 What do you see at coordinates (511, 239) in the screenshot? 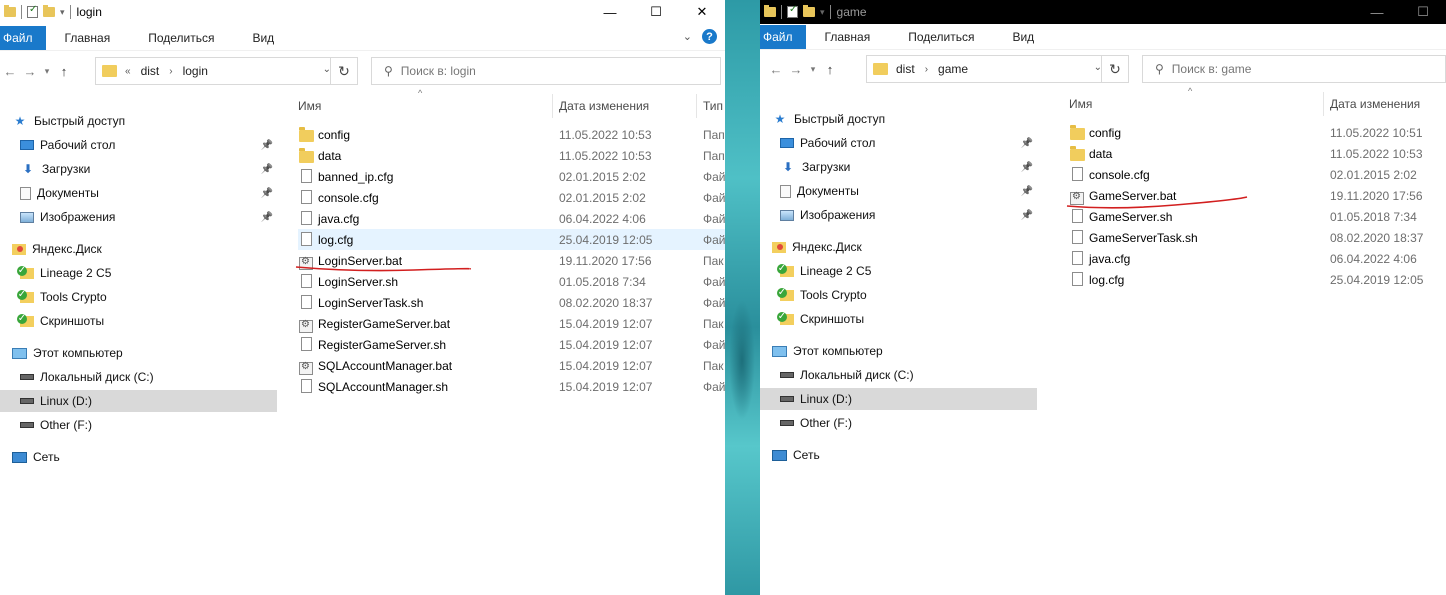
I see `file-row: log.cfg 25.04.2019 12:05 Файл` at bounding box center [511, 239].